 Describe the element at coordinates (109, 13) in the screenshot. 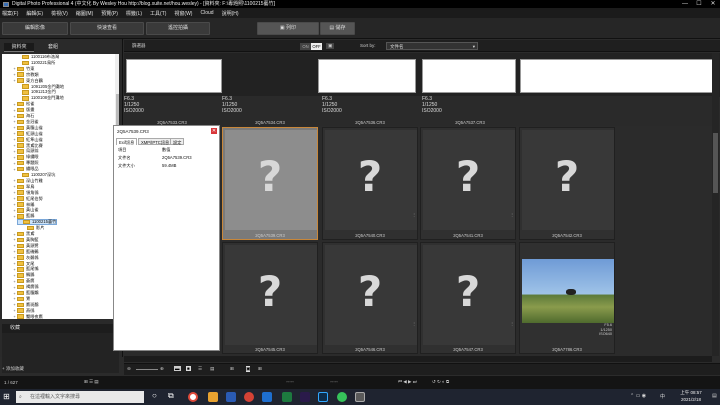

I see `menu-preview: 預覽(P)` at that location.